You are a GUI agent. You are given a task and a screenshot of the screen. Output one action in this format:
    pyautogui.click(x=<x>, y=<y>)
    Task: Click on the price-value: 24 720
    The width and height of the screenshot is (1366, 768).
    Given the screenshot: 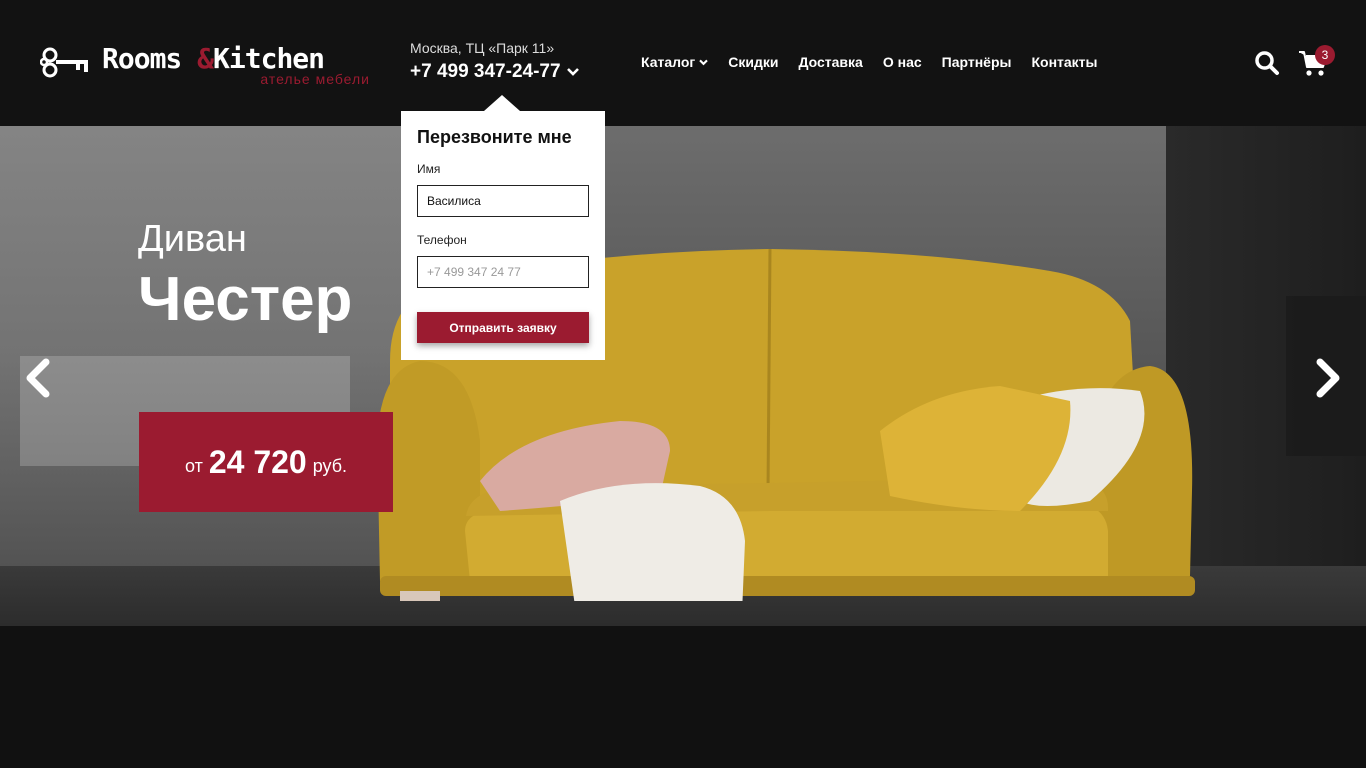 What is the action you would take?
    pyautogui.click(x=257, y=461)
    